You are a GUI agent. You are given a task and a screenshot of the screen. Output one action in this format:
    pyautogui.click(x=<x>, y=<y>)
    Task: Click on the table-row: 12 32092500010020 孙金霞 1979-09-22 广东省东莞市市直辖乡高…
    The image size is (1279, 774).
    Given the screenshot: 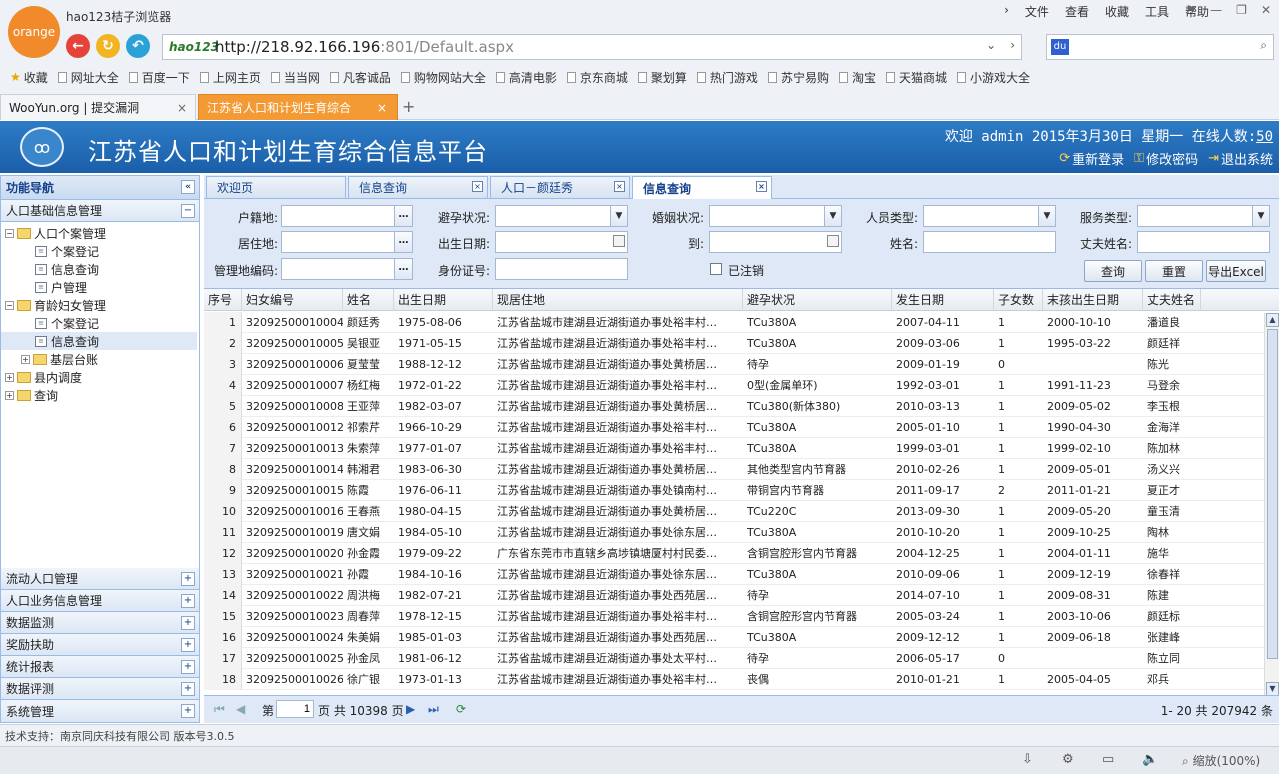 What is the action you would take?
    pyautogui.click(x=734, y=553)
    